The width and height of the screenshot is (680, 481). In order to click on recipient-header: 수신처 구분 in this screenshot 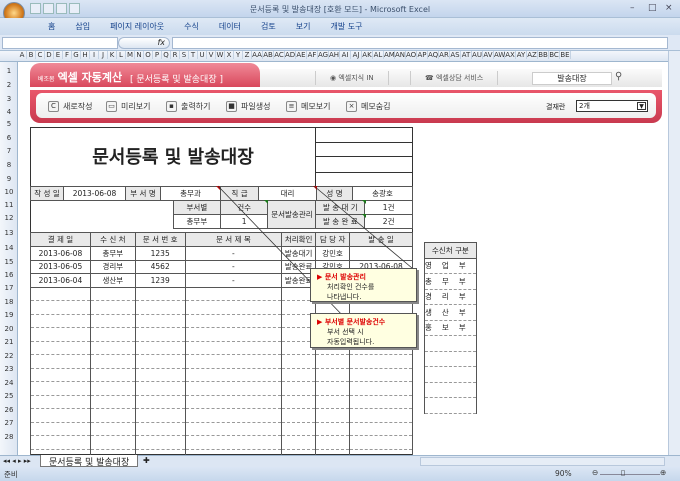, I will do `click(450, 250)`.